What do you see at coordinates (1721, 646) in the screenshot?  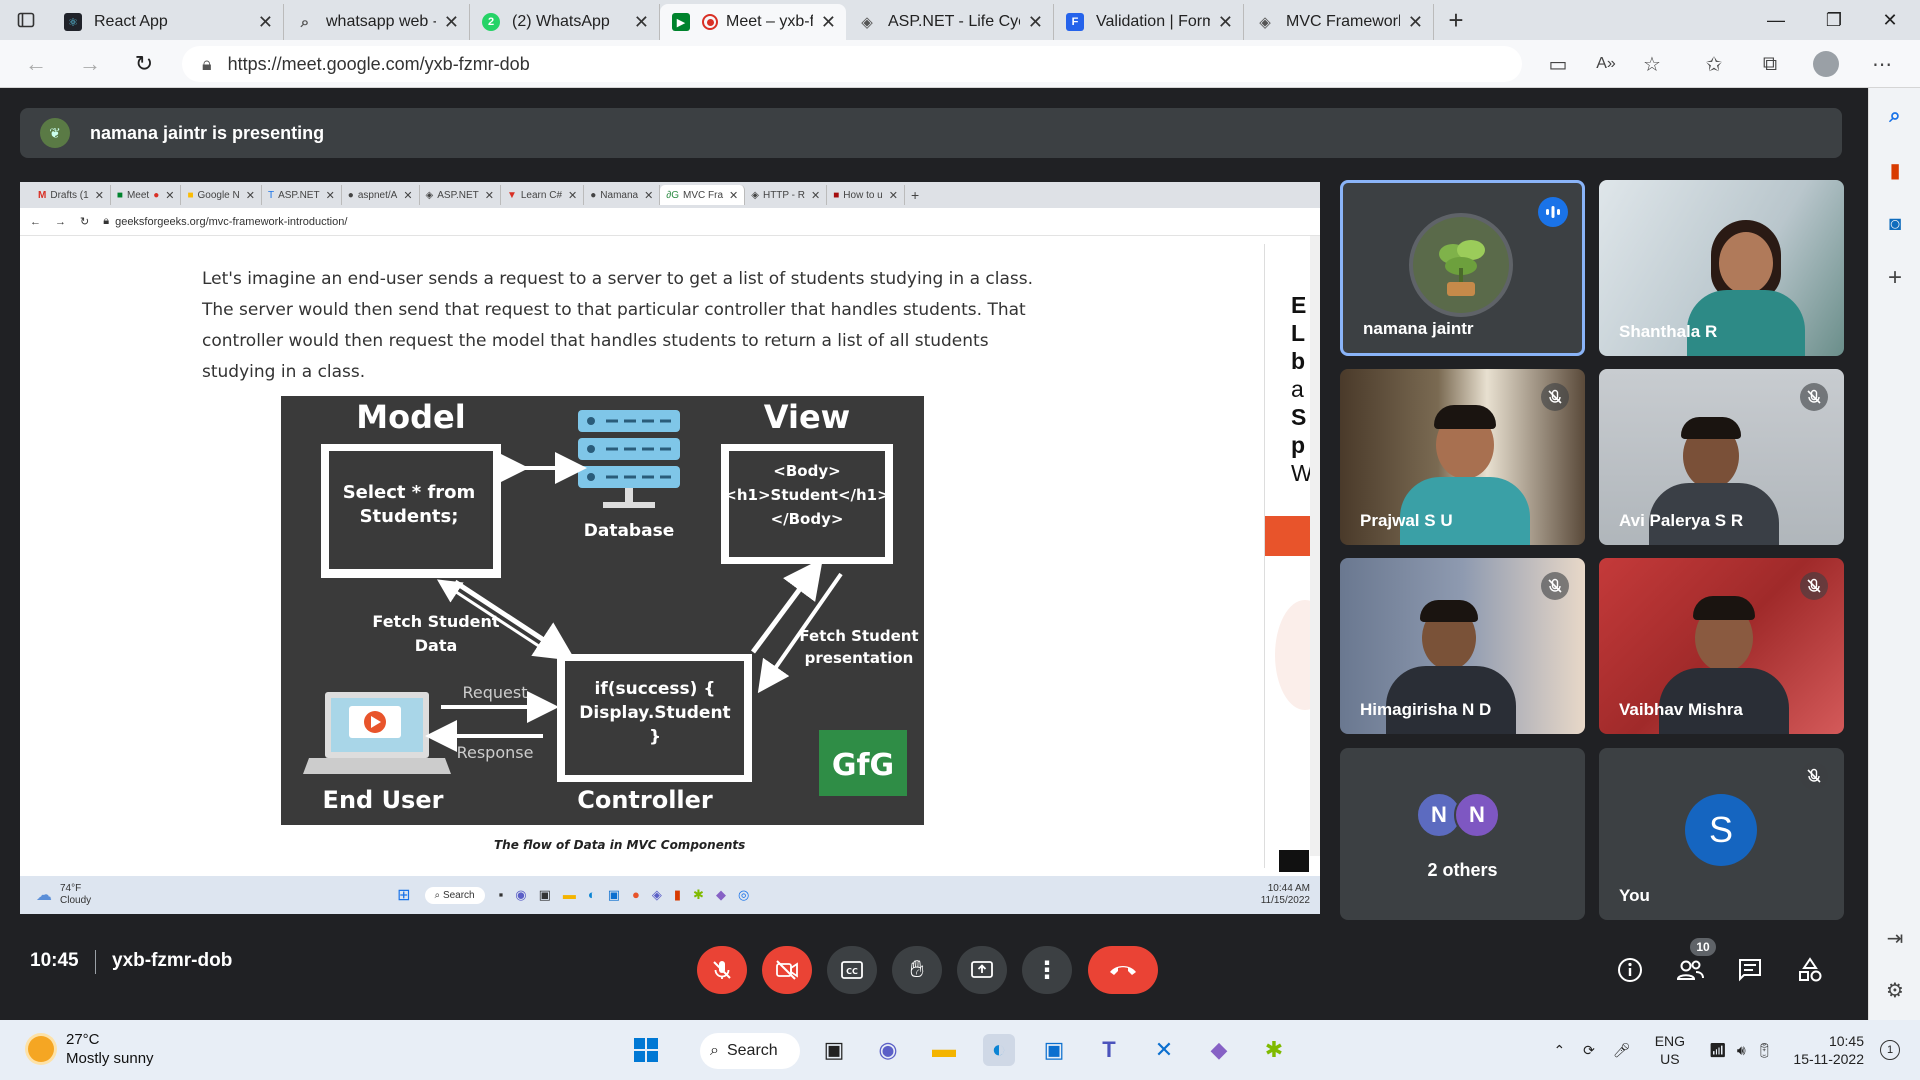 I see `participant-tile-vaibhav: Vaibhav Mishra` at bounding box center [1721, 646].